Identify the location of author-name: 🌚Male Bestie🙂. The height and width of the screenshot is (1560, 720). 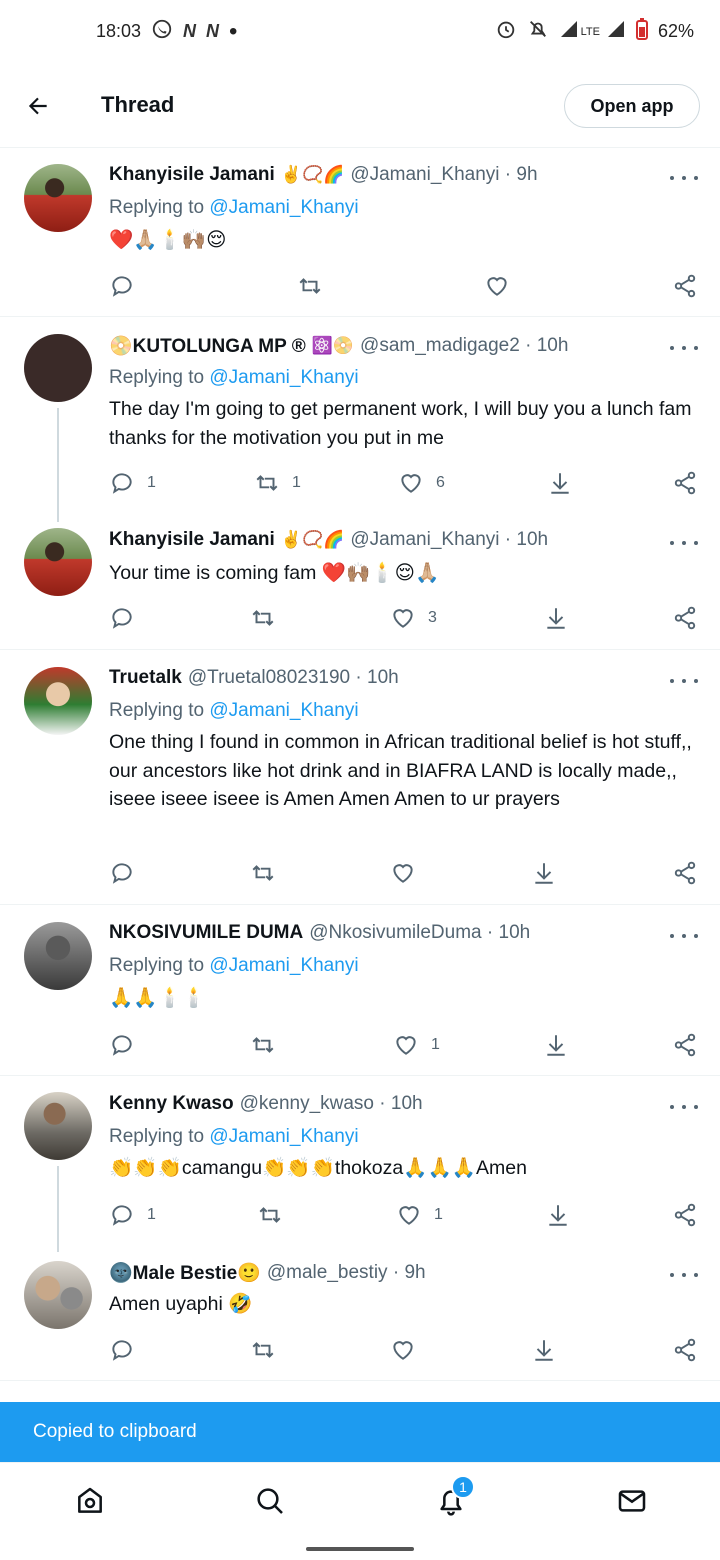
(185, 1273).